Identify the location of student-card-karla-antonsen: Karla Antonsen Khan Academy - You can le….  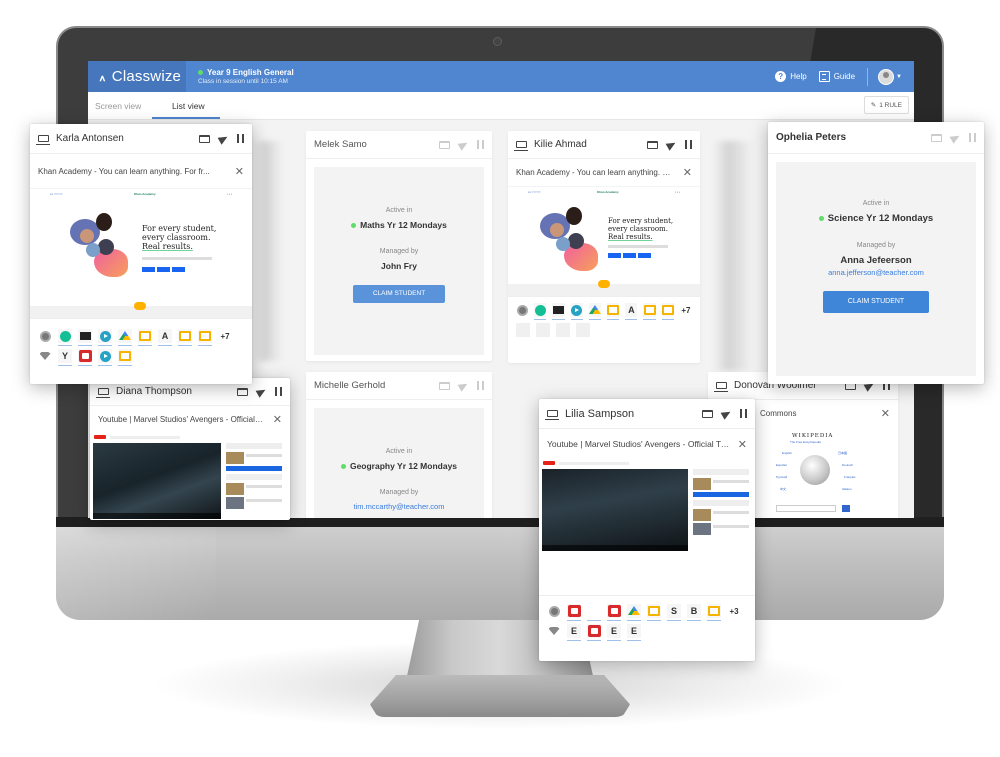
(141, 254).